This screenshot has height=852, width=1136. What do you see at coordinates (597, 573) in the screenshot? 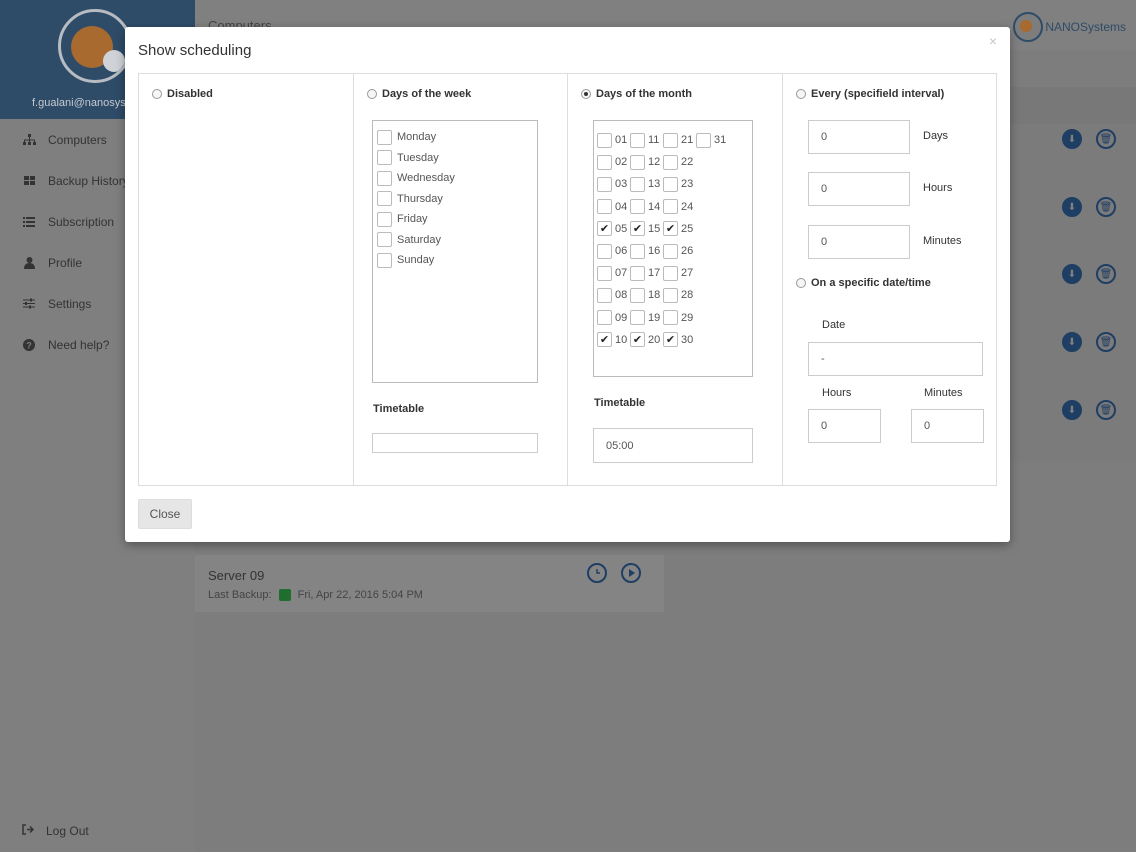
I see `clock-icon` at bounding box center [597, 573].